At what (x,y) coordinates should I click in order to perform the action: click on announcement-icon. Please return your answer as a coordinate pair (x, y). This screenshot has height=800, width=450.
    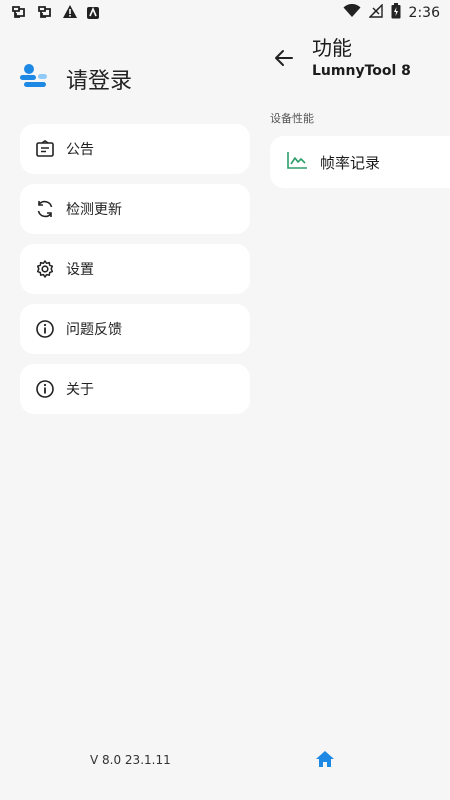
    Looking at the image, I should click on (45, 149).